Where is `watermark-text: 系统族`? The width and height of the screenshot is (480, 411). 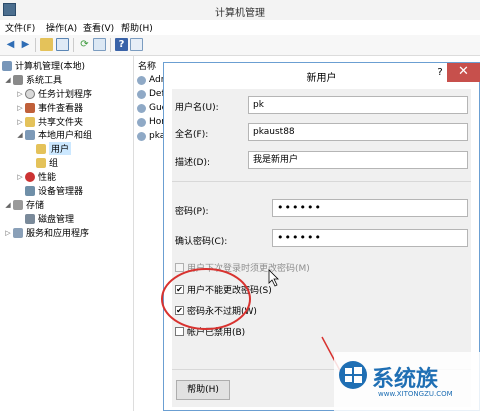
watermark-text: 系统族 is located at coordinates (405, 379).